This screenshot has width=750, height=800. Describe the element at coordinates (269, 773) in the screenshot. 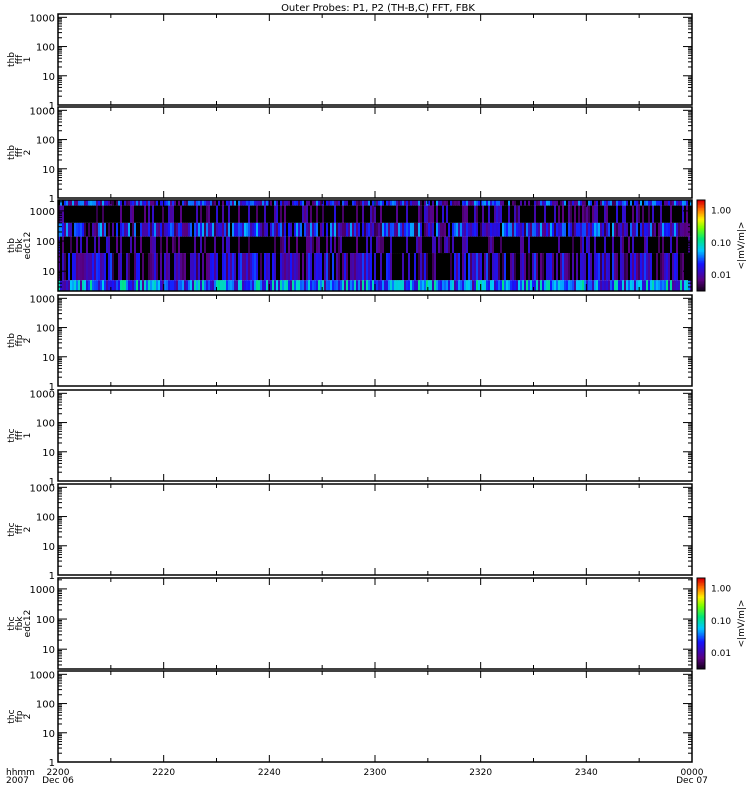

I see `x-tick-label: 2240` at that location.